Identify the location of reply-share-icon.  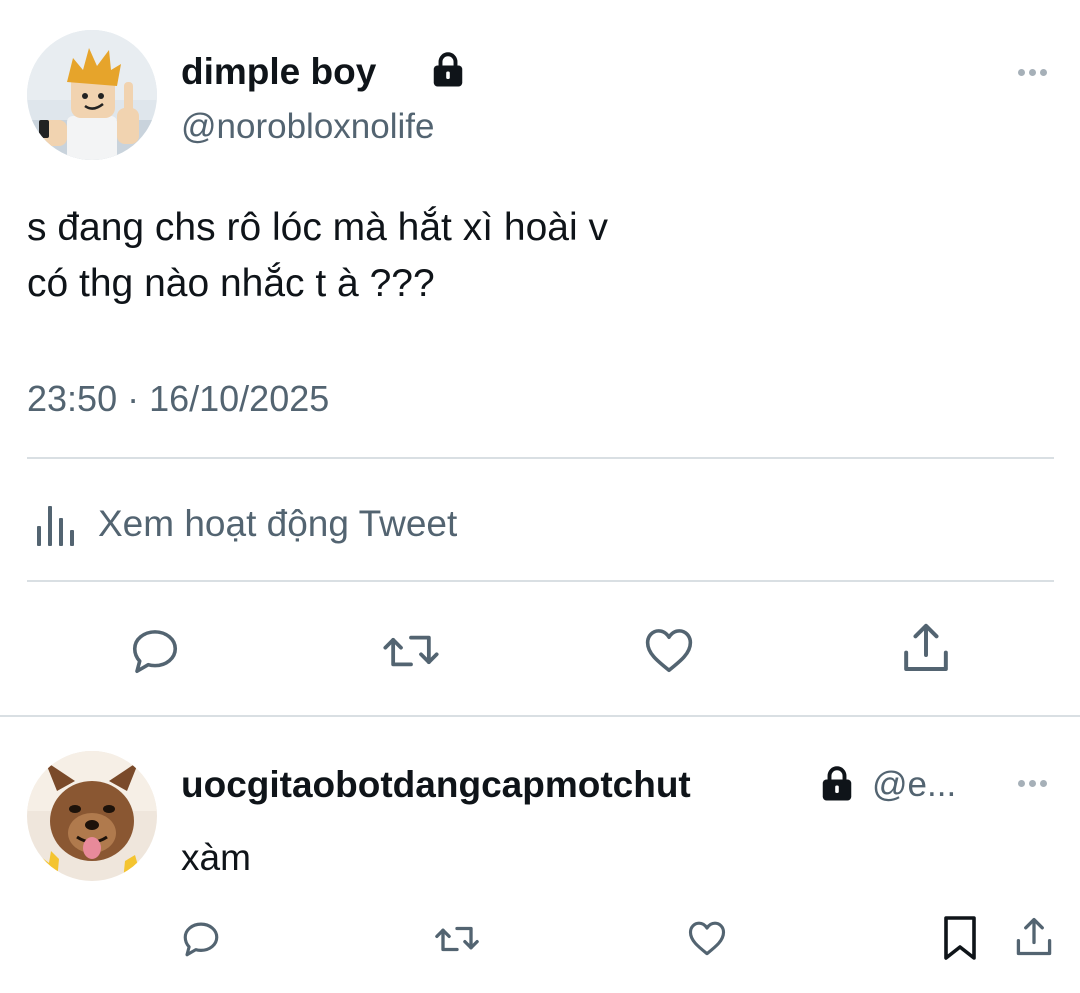
(1034, 937).